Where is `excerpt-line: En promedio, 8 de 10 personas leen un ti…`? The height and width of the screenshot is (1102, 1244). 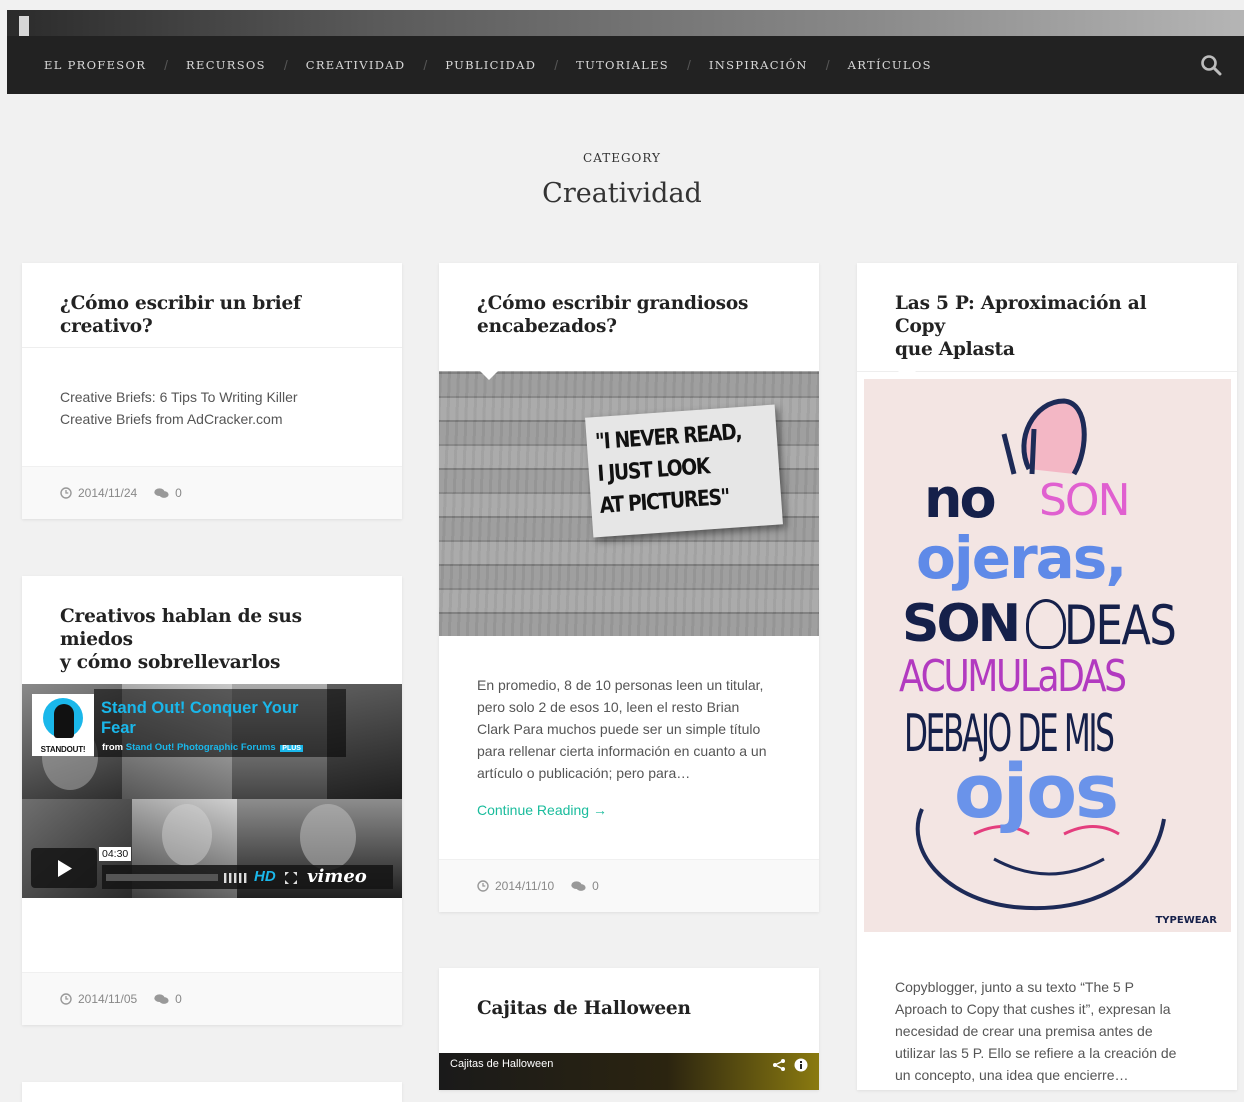
excerpt-line: En promedio, 8 de 10 personas leen un ti… is located at coordinates (620, 685).